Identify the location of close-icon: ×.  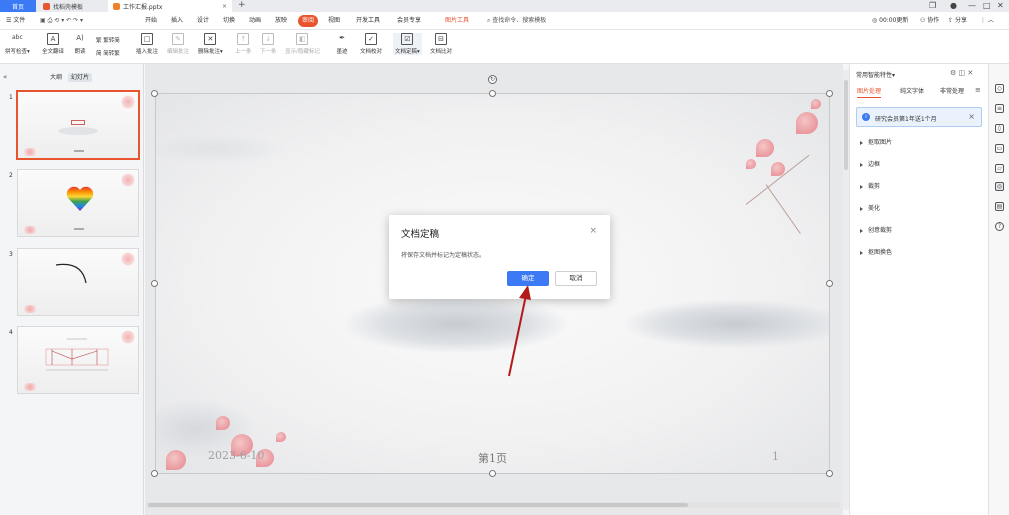
(593, 231).